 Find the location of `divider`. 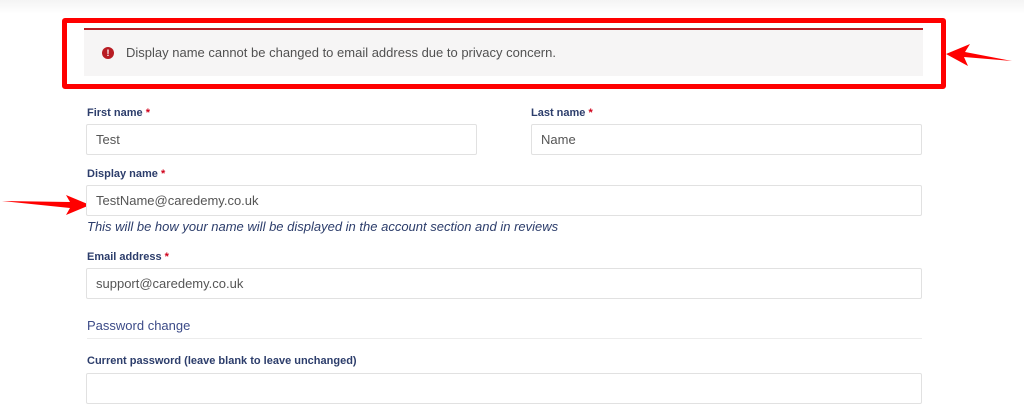

divider is located at coordinates (504, 338).